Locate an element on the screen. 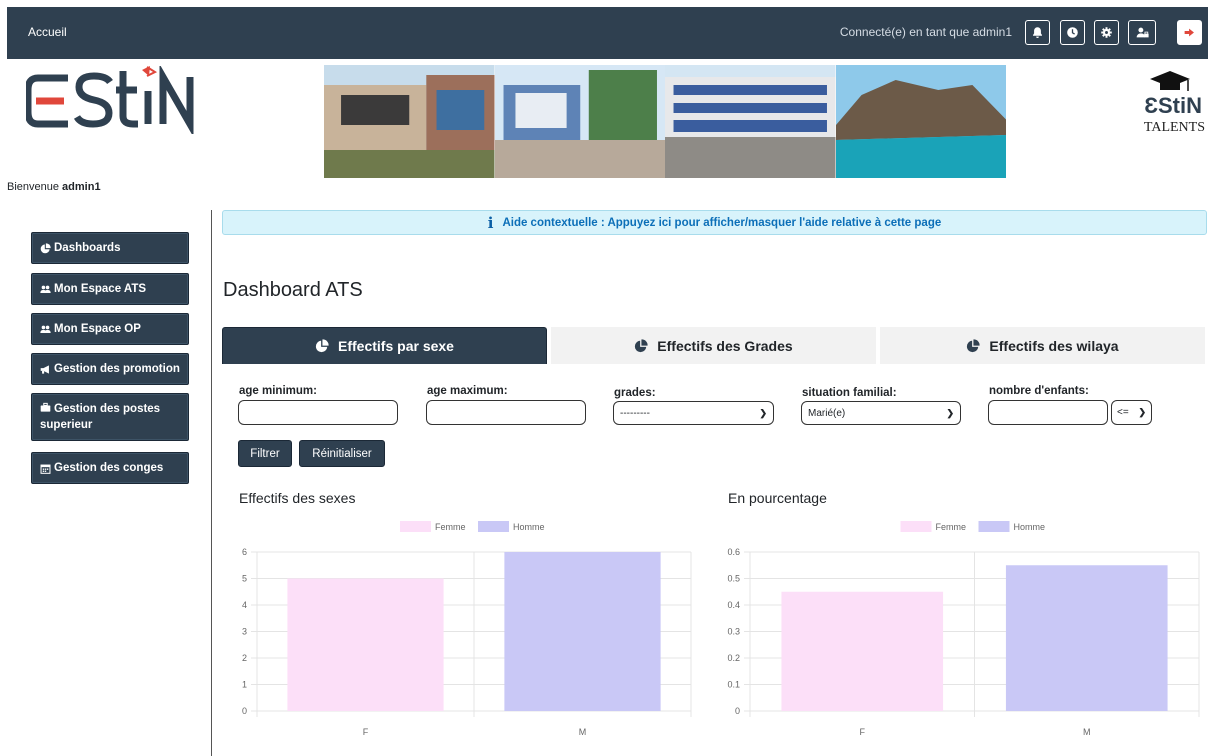 The image size is (1215, 756). welcome-message: Bienvenue admin1 is located at coordinates (54, 187).